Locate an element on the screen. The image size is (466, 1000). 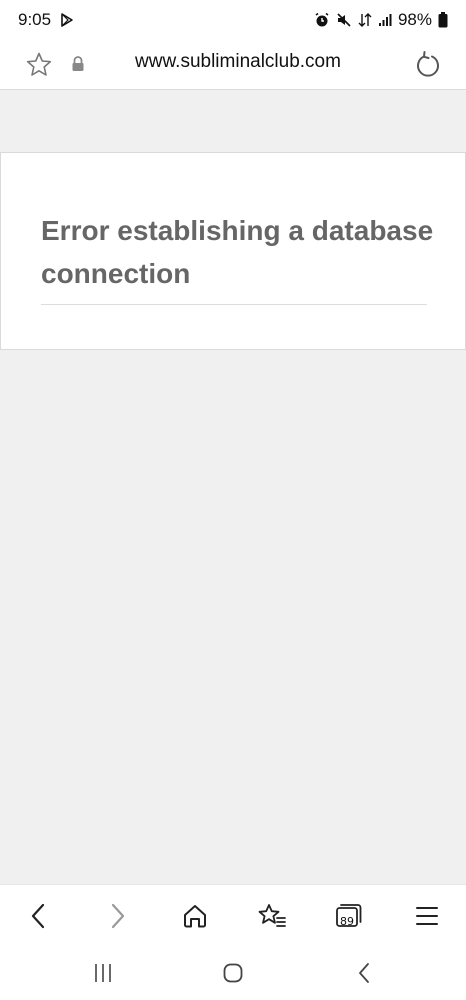
lock-icon is located at coordinates (78, 64).